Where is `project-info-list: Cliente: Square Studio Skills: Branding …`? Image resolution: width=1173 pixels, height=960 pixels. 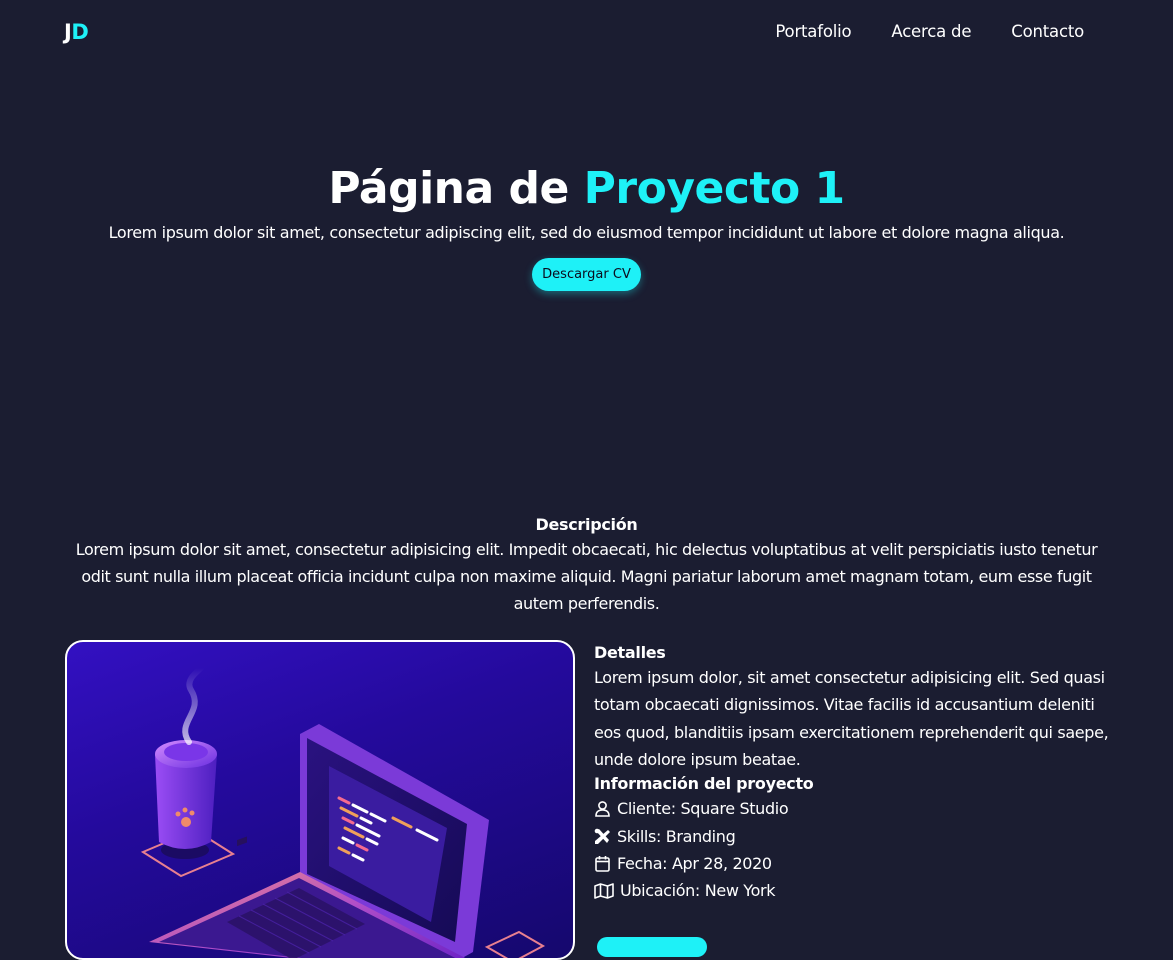 project-info-list: Cliente: Square Studio Skills: Branding … is located at coordinates (854, 849).